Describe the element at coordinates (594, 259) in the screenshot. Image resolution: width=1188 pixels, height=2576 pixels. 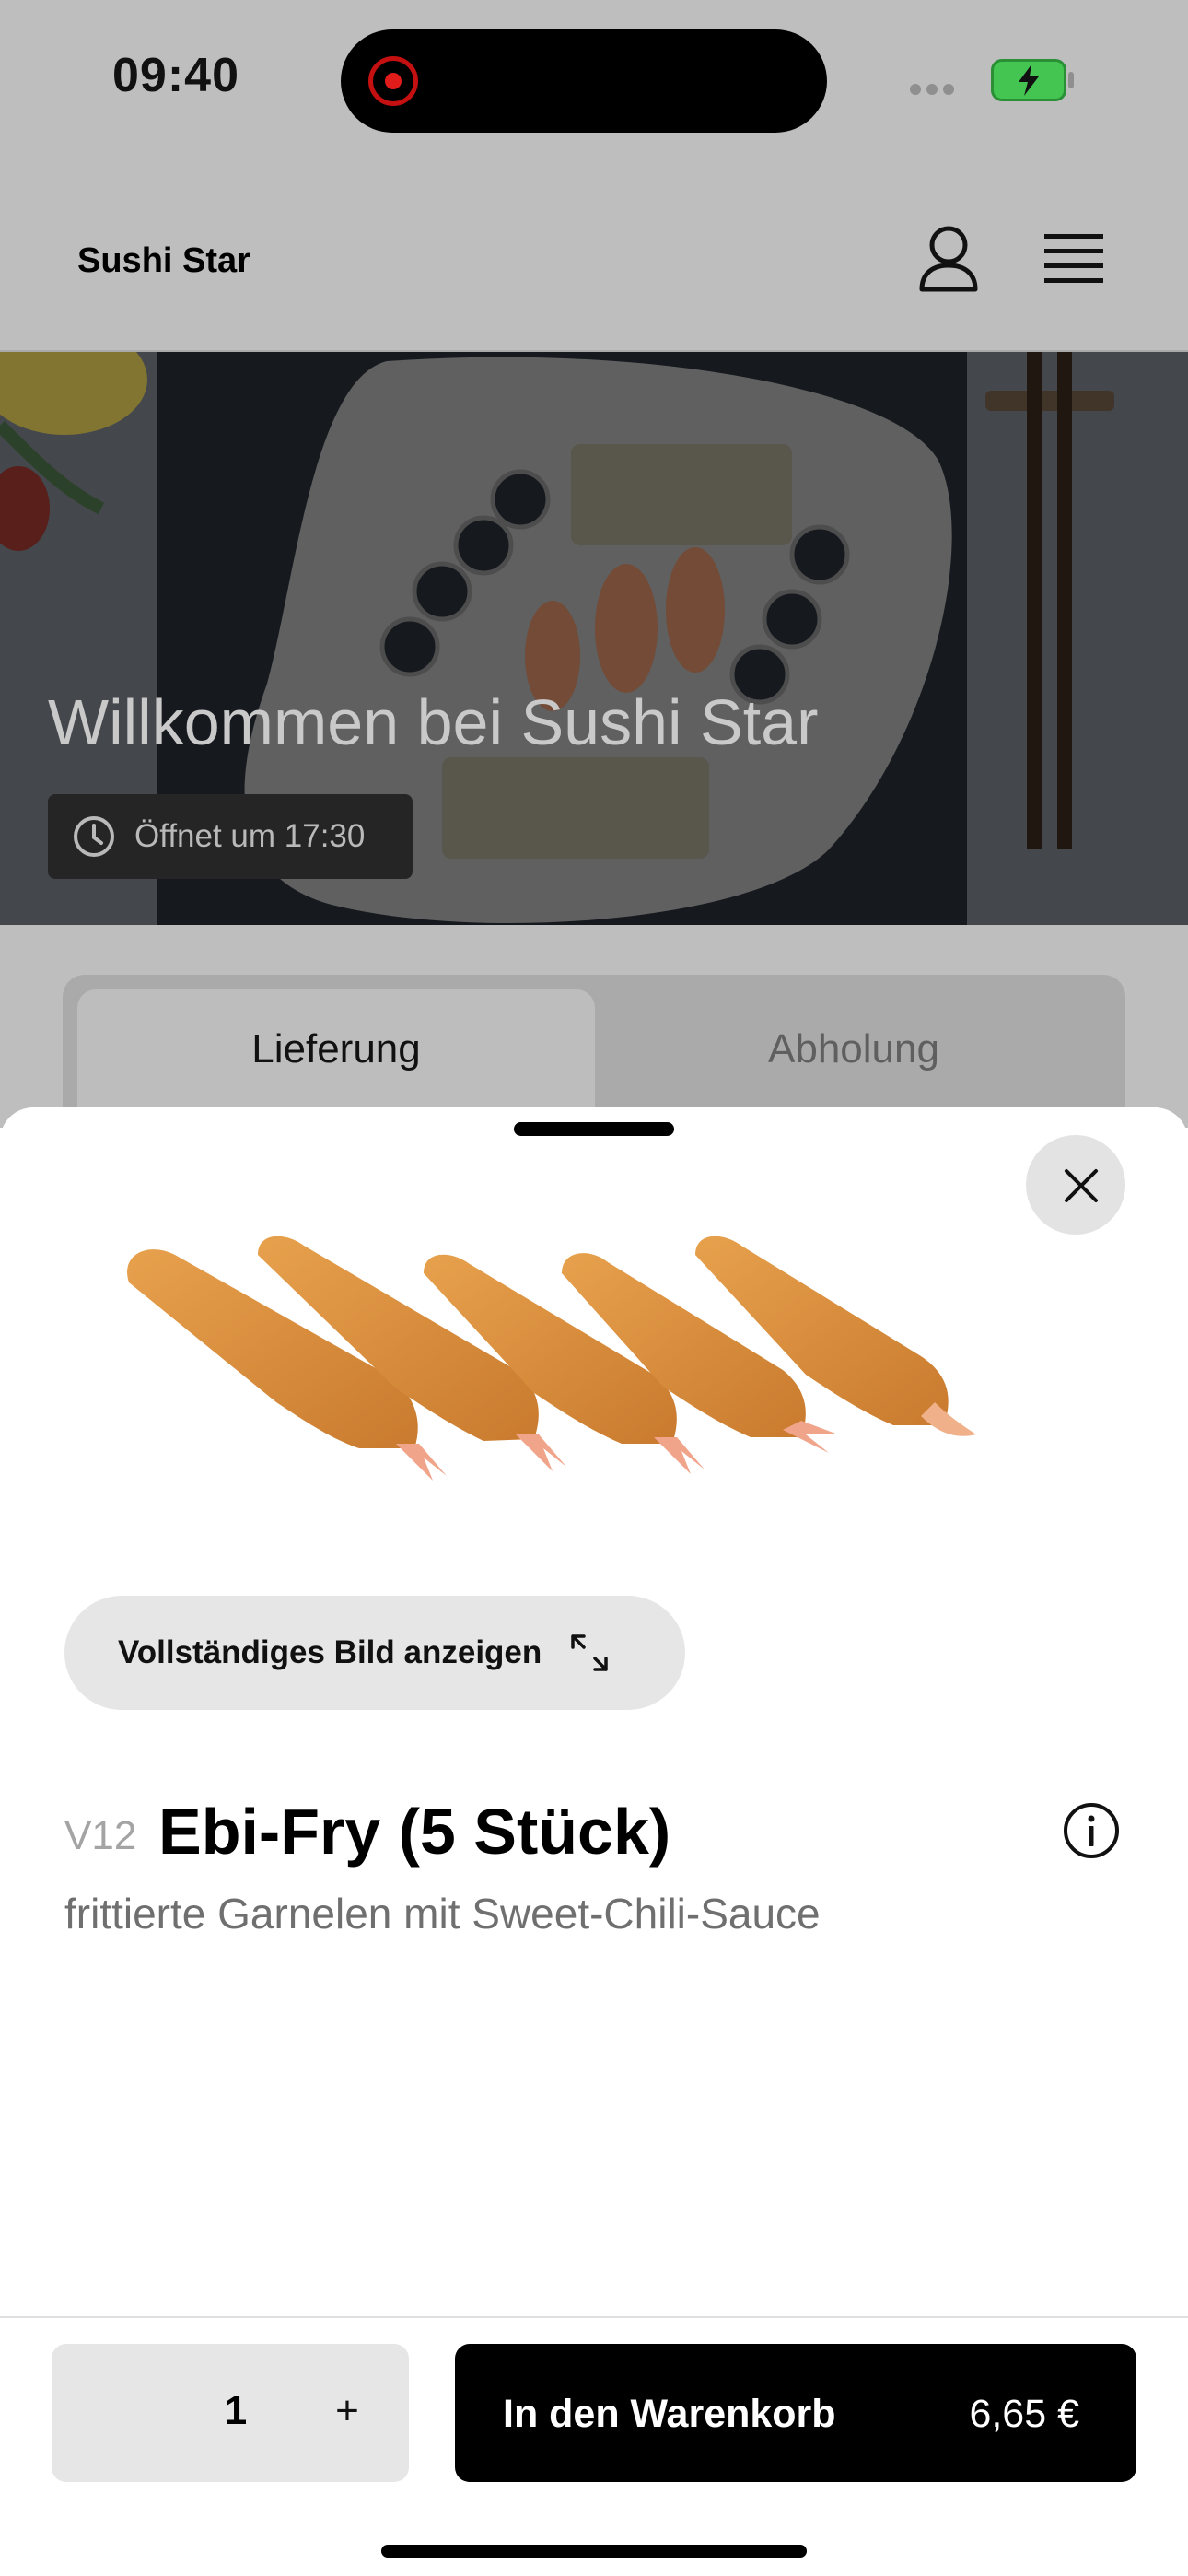
I see `app-header: Sushi Star` at that location.